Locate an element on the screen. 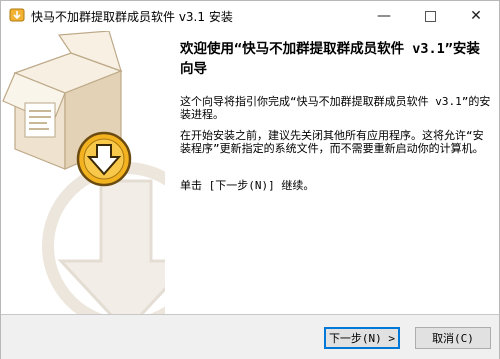 This screenshot has height=359, width=500. welcome-heading: 欢迎使用“快马不加群提取群成员软件 v3.1”安装向导 is located at coordinates (330, 59).